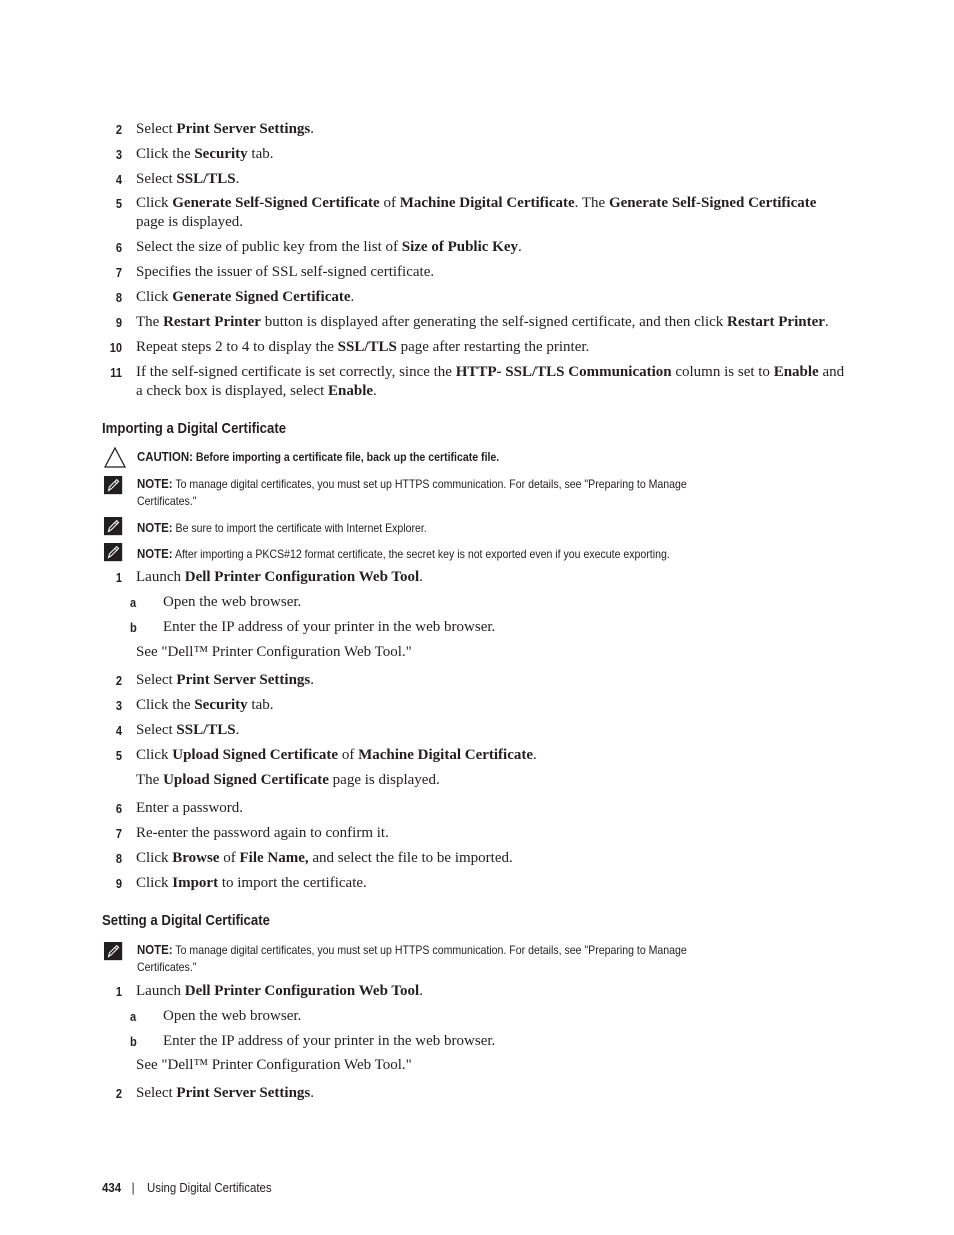 The image size is (954, 1235). What do you see at coordinates (186, 920) in the screenshot?
I see `section-heading-setting: Setting a Digital Certificate` at bounding box center [186, 920].